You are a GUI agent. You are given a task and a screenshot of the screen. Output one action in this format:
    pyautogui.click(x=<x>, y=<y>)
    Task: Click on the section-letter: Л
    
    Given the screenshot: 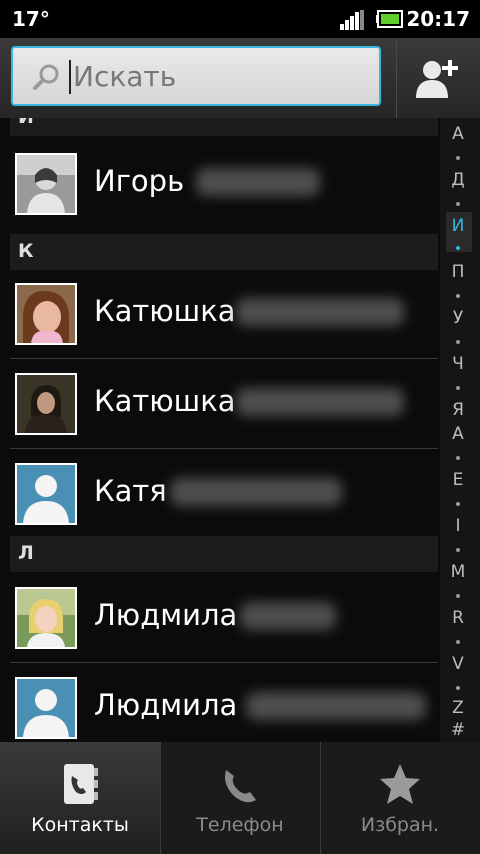 What is the action you would take?
    pyautogui.click(x=26, y=553)
    